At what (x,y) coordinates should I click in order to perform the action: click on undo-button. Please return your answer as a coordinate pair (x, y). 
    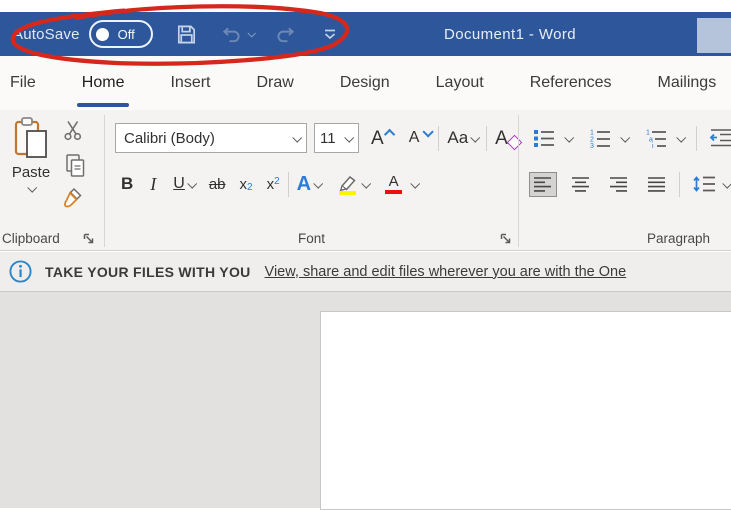
    Looking at the image, I should click on (237, 34).